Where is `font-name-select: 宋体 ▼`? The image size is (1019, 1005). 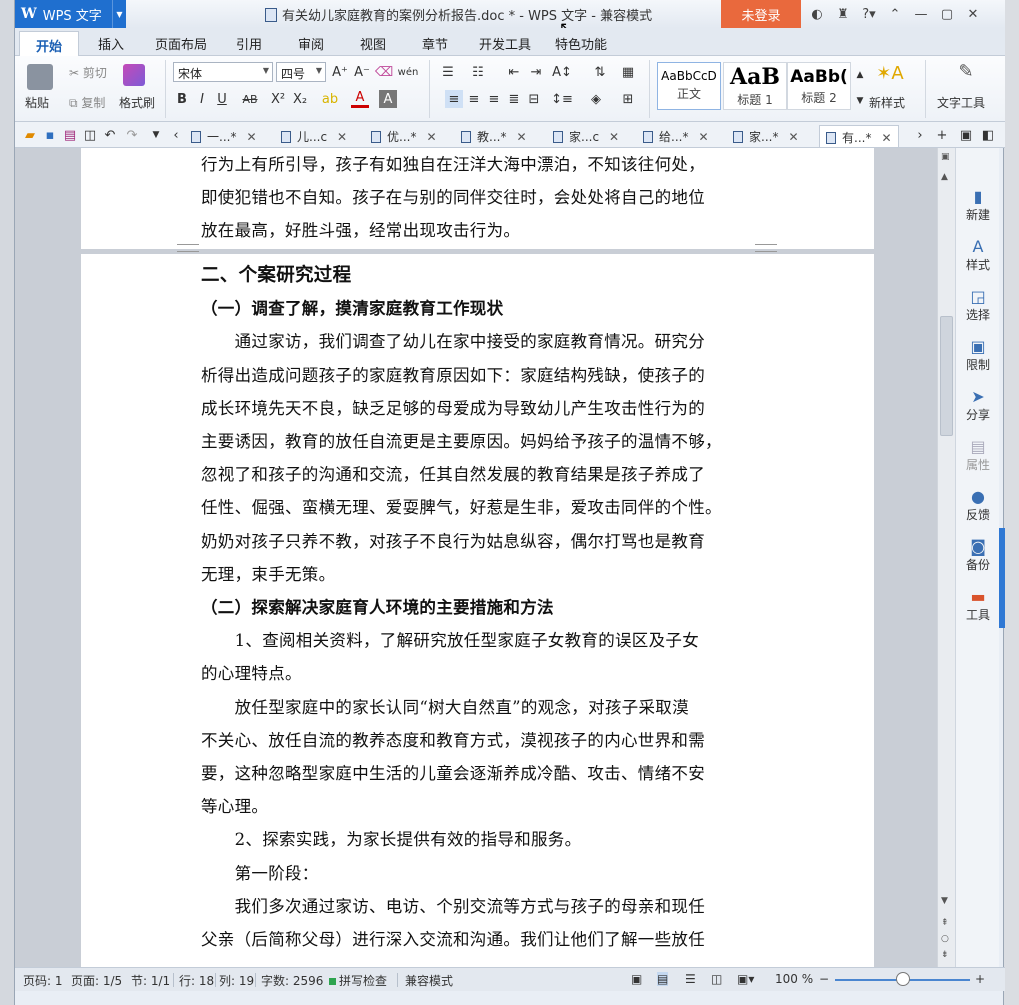
font-name-select: 宋体 ▼ is located at coordinates (223, 72).